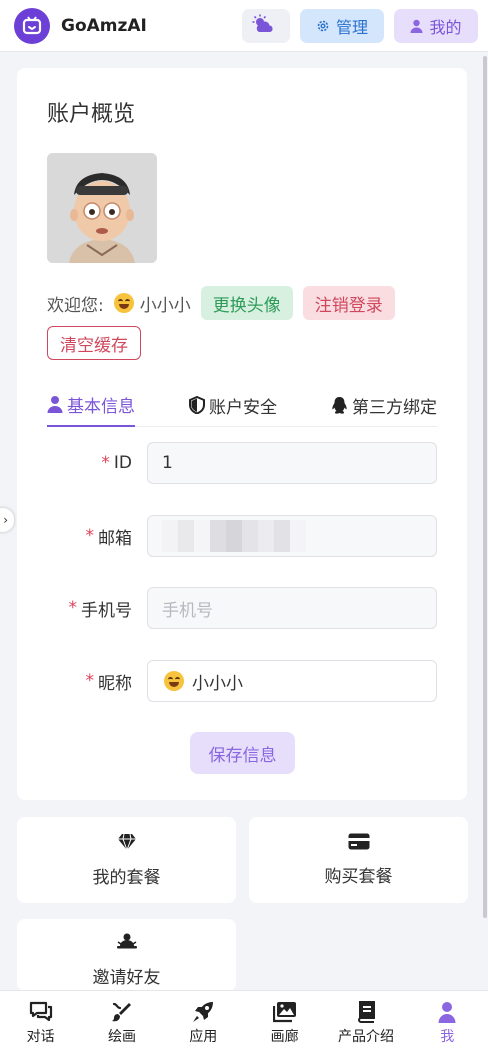 The height and width of the screenshot is (1056, 488). I want to click on id-row: * ID 1, so click(242, 463).